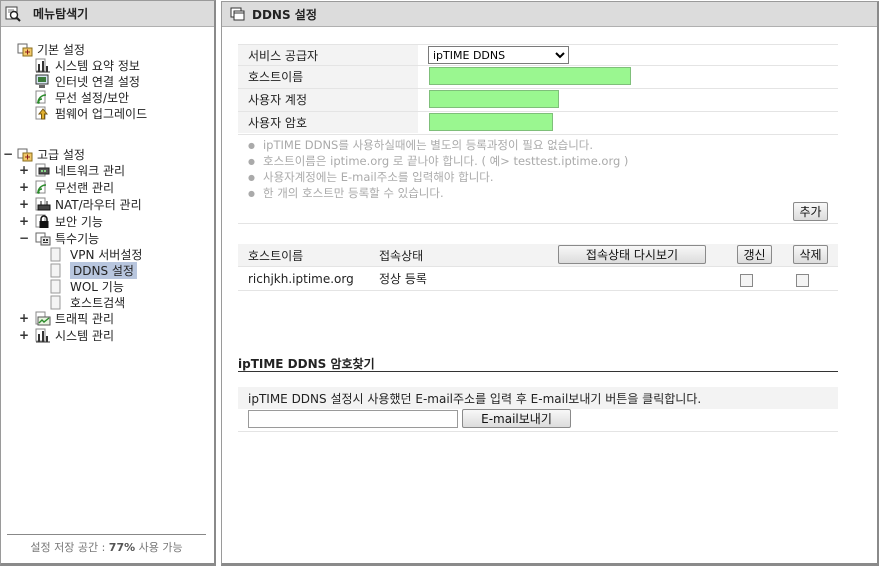 The width and height of the screenshot is (883, 571). I want to click on tree-label: 펌웨어 업그레이드, so click(101, 113).